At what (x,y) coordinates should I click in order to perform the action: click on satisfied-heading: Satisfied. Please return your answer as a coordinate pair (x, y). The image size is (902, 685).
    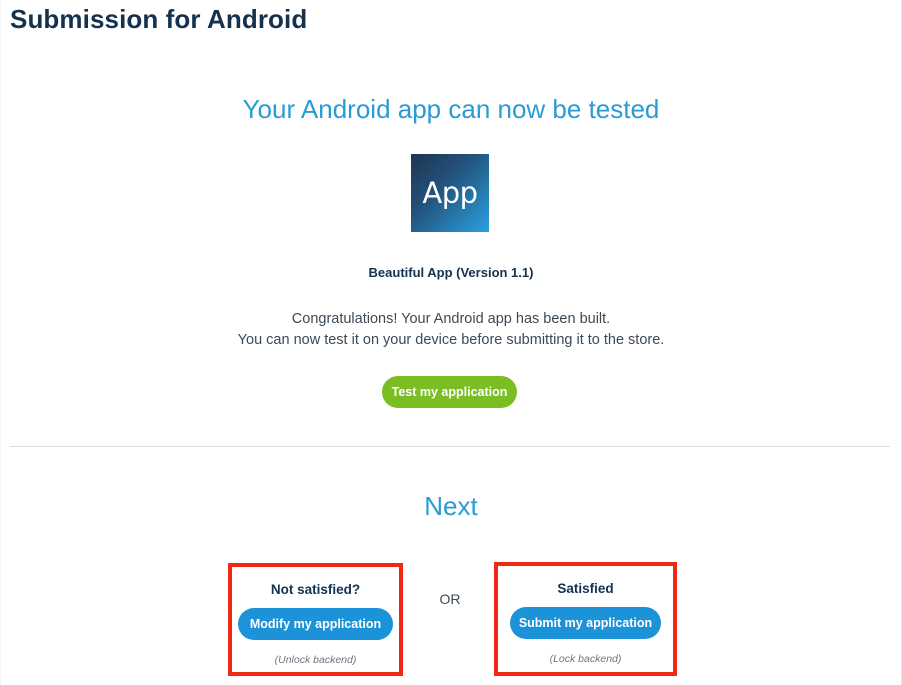
    Looking at the image, I should click on (585, 588).